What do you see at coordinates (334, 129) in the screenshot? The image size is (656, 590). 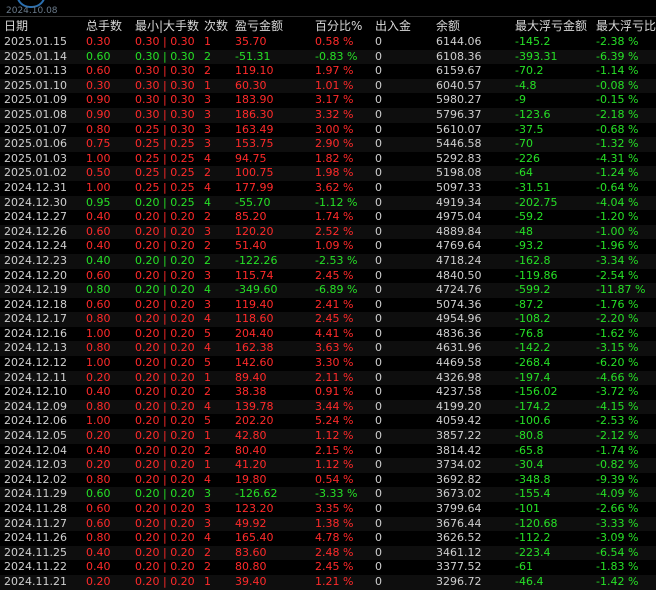 I see `cell-percent: 3.00 %` at bounding box center [334, 129].